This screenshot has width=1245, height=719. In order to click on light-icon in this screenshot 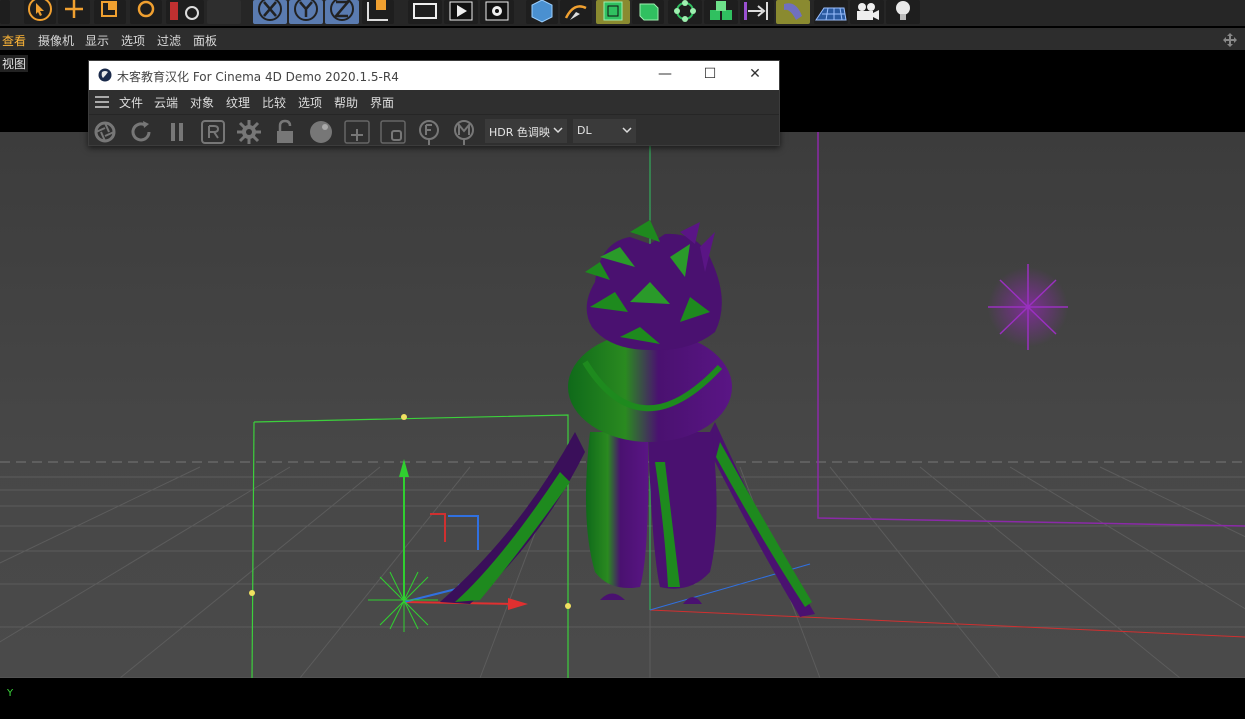, I will do `click(903, 12)`.